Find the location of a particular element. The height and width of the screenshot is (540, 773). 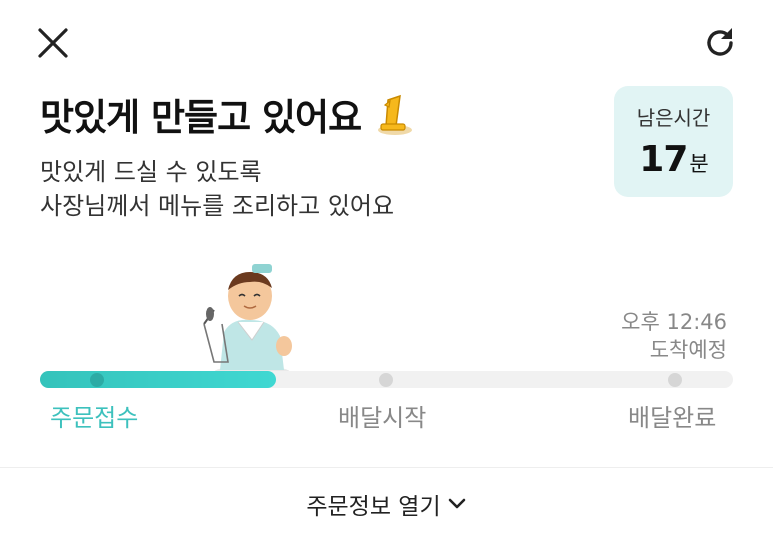

status-title: 맛있게 만들고 있어요 is located at coordinates (201, 117).